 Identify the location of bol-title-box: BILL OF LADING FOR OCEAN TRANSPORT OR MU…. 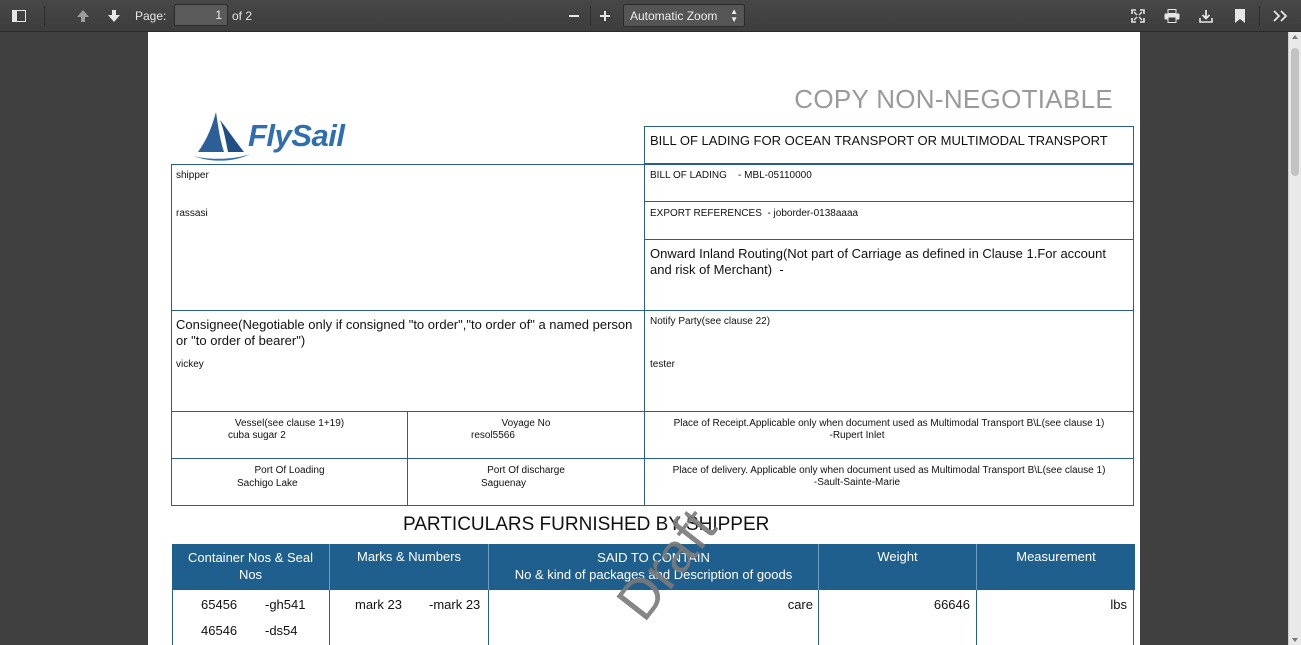
(889, 145).